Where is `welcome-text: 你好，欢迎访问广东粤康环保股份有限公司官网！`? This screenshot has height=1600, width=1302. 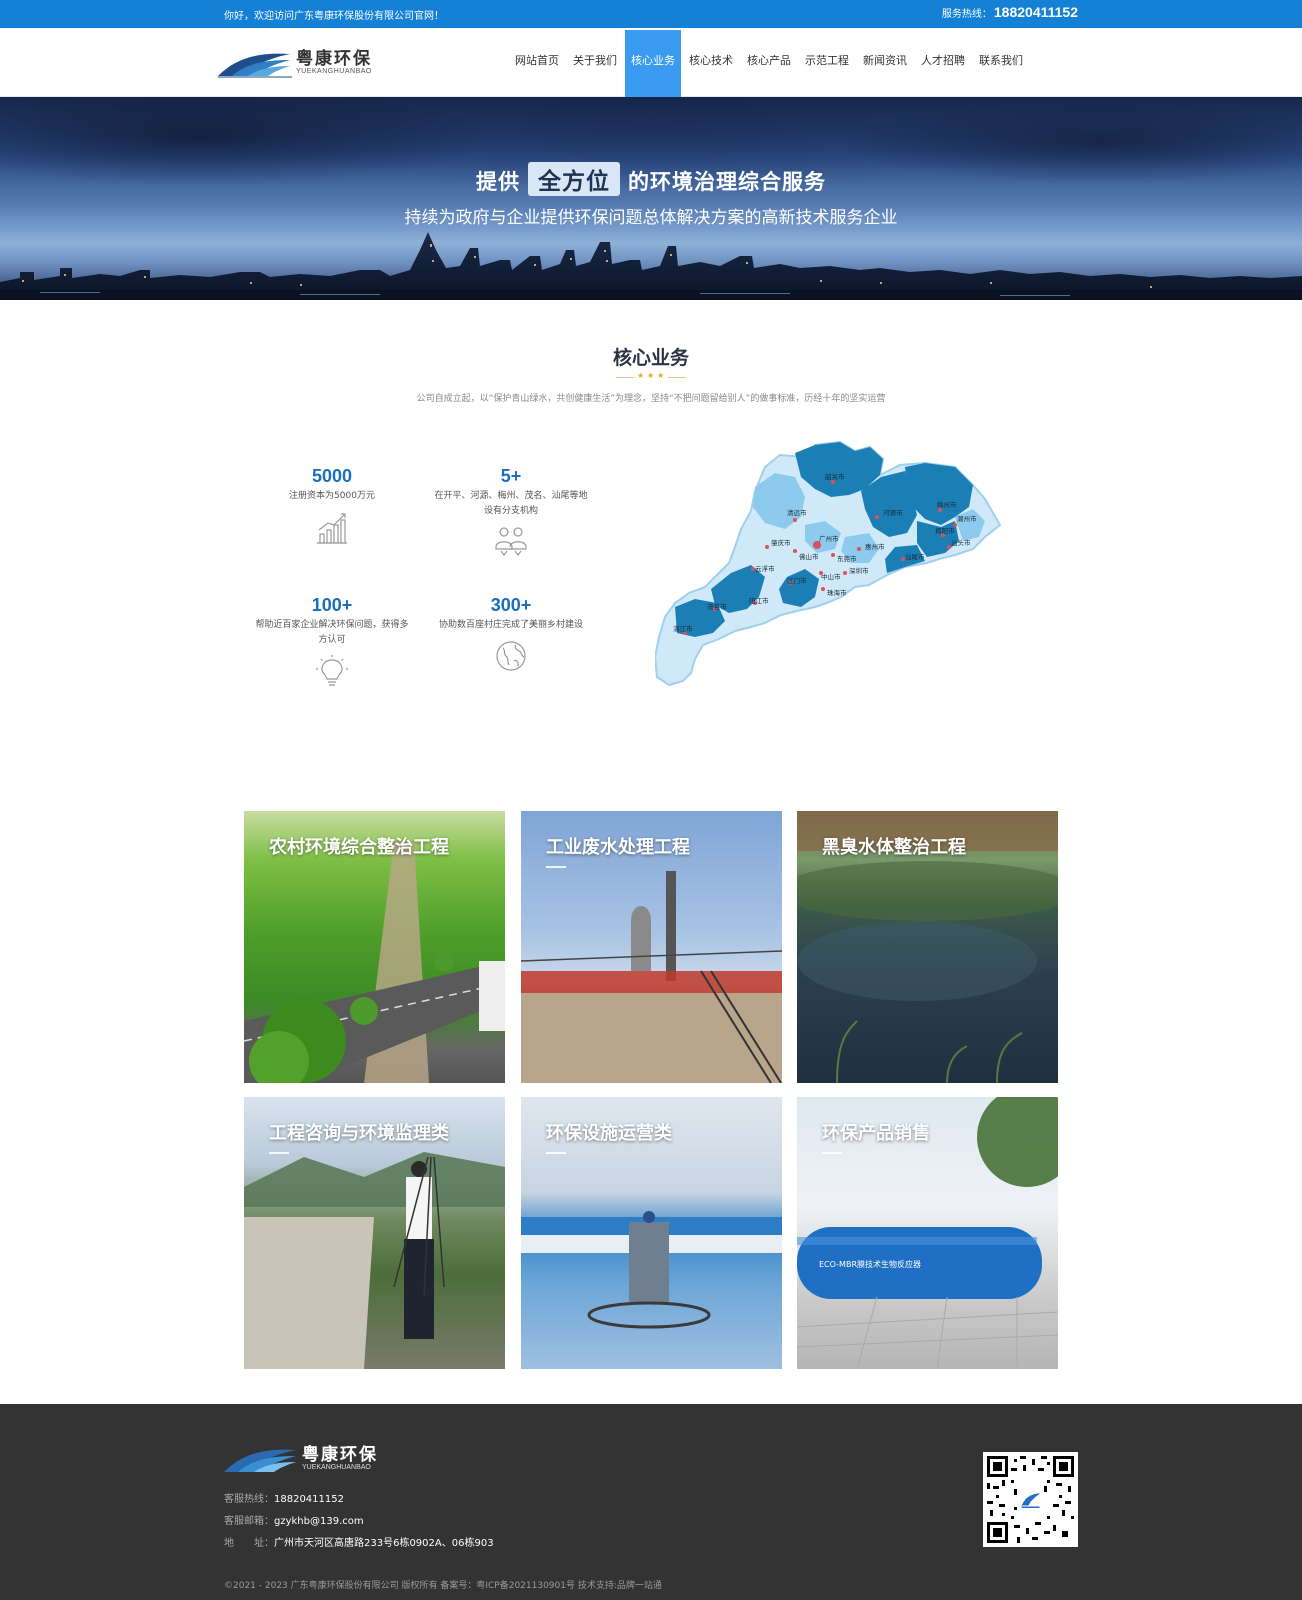
welcome-text: 你好，欢迎访问广东粤康环保股份有限公司官网！ is located at coordinates (334, 16).